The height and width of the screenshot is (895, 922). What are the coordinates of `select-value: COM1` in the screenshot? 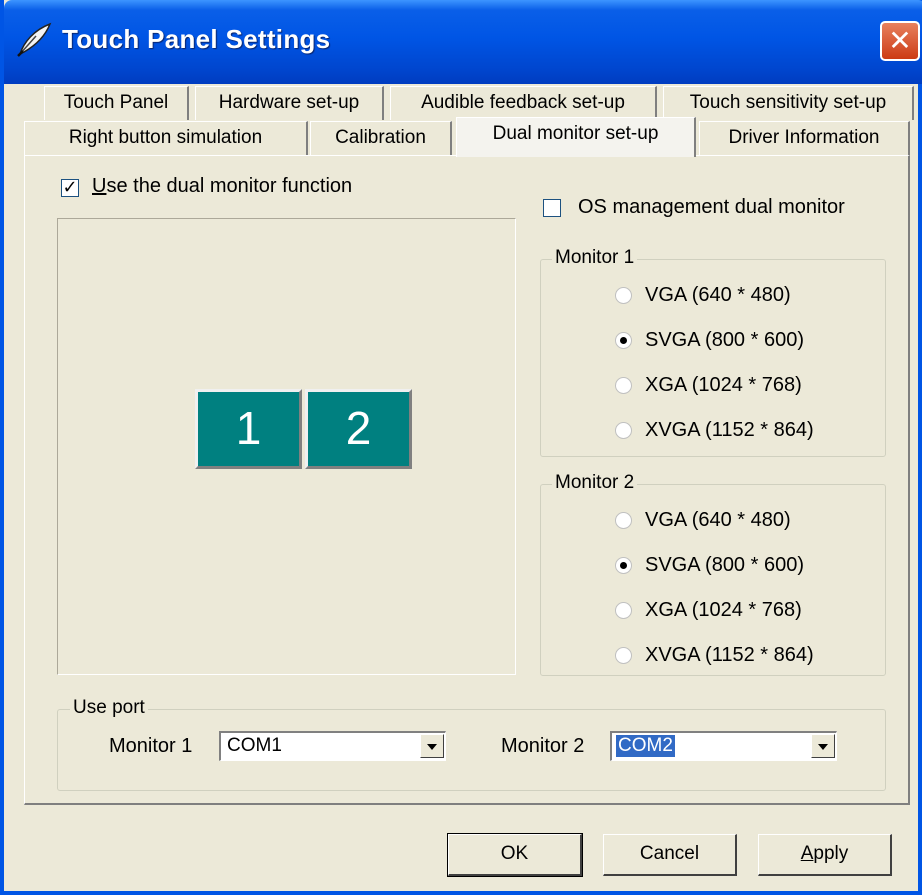 It's located at (254, 745).